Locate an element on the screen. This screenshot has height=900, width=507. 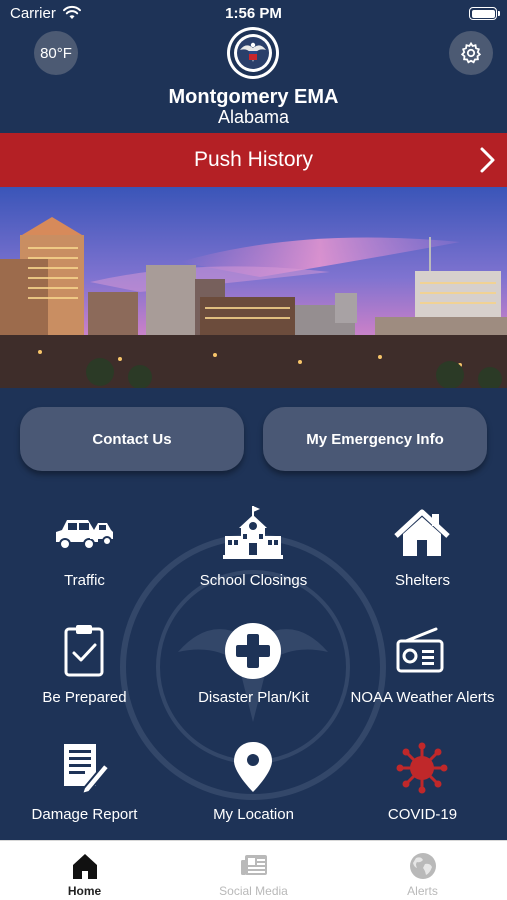
ema-seal-logo is located at coordinates (253, 53).